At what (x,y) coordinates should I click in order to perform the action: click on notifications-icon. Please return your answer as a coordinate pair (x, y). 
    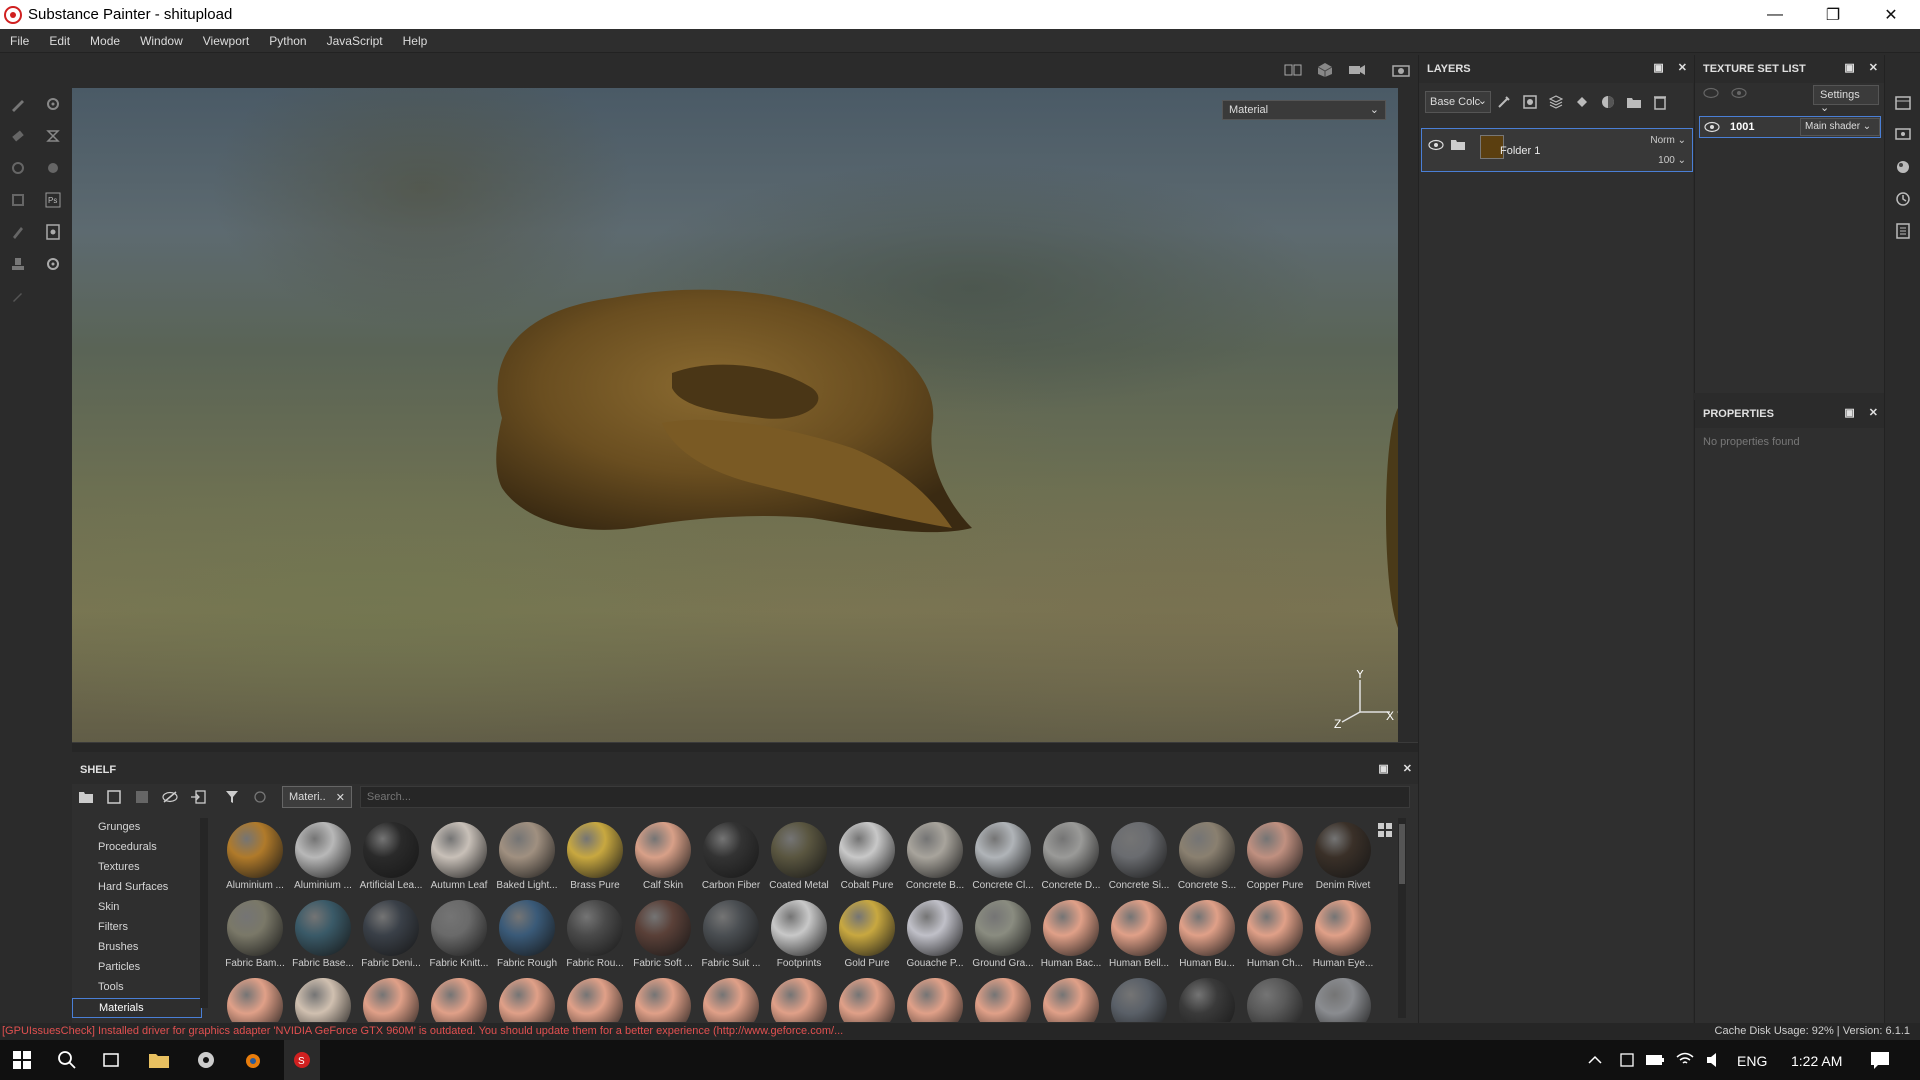
    Looking at the image, I should click on (1880, 1060).